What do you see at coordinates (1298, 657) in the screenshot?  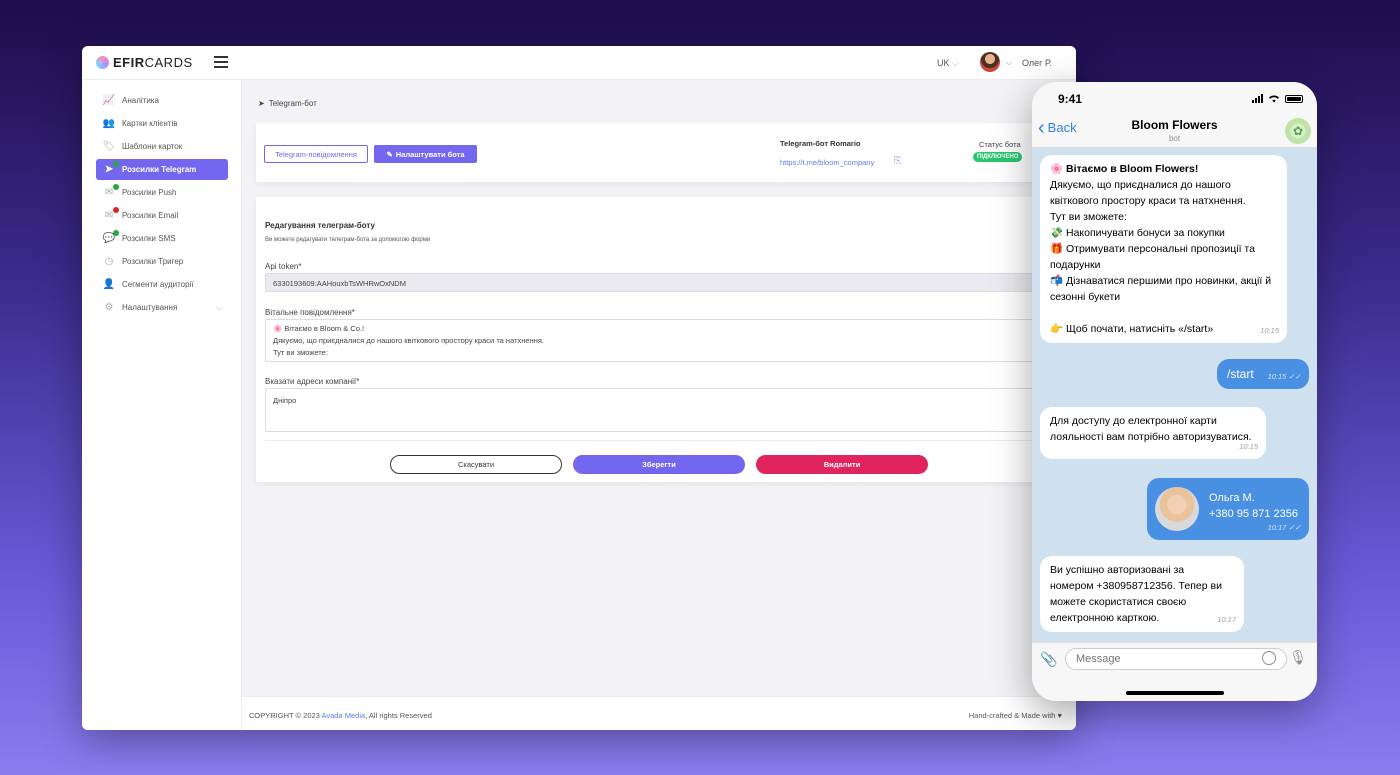 I see `microphone-icon: 🎙` at bounding box center [1298, 657].